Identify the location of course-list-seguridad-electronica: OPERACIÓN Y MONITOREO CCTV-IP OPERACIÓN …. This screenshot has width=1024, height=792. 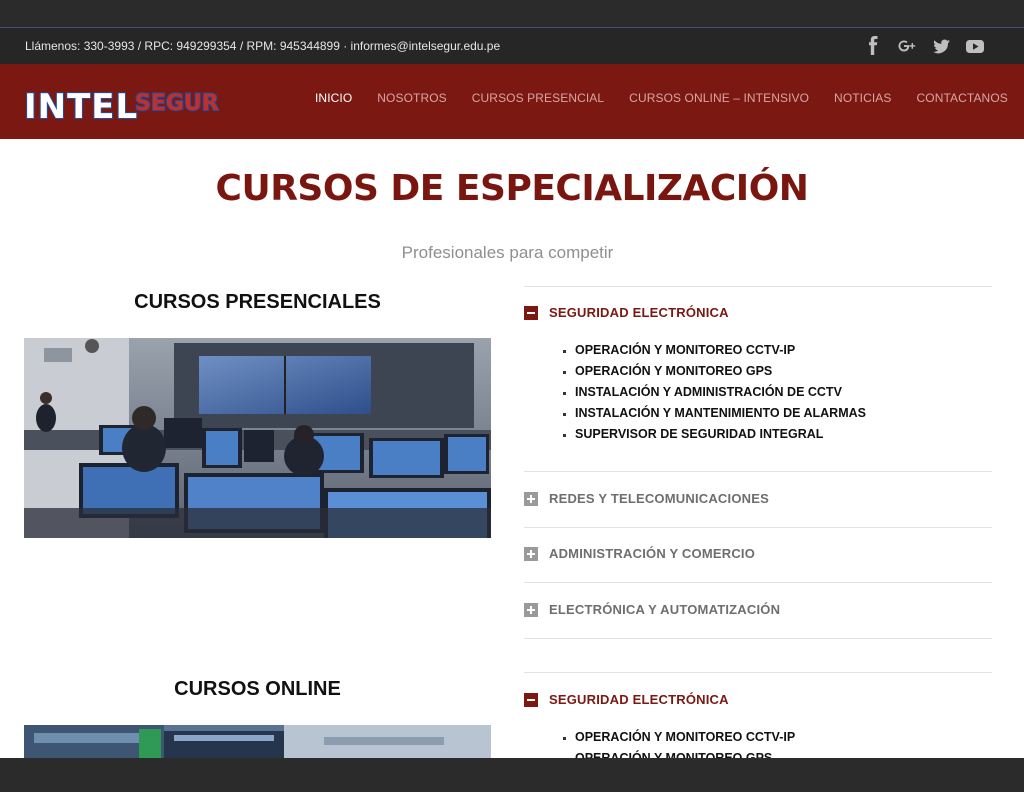
(711, 392).